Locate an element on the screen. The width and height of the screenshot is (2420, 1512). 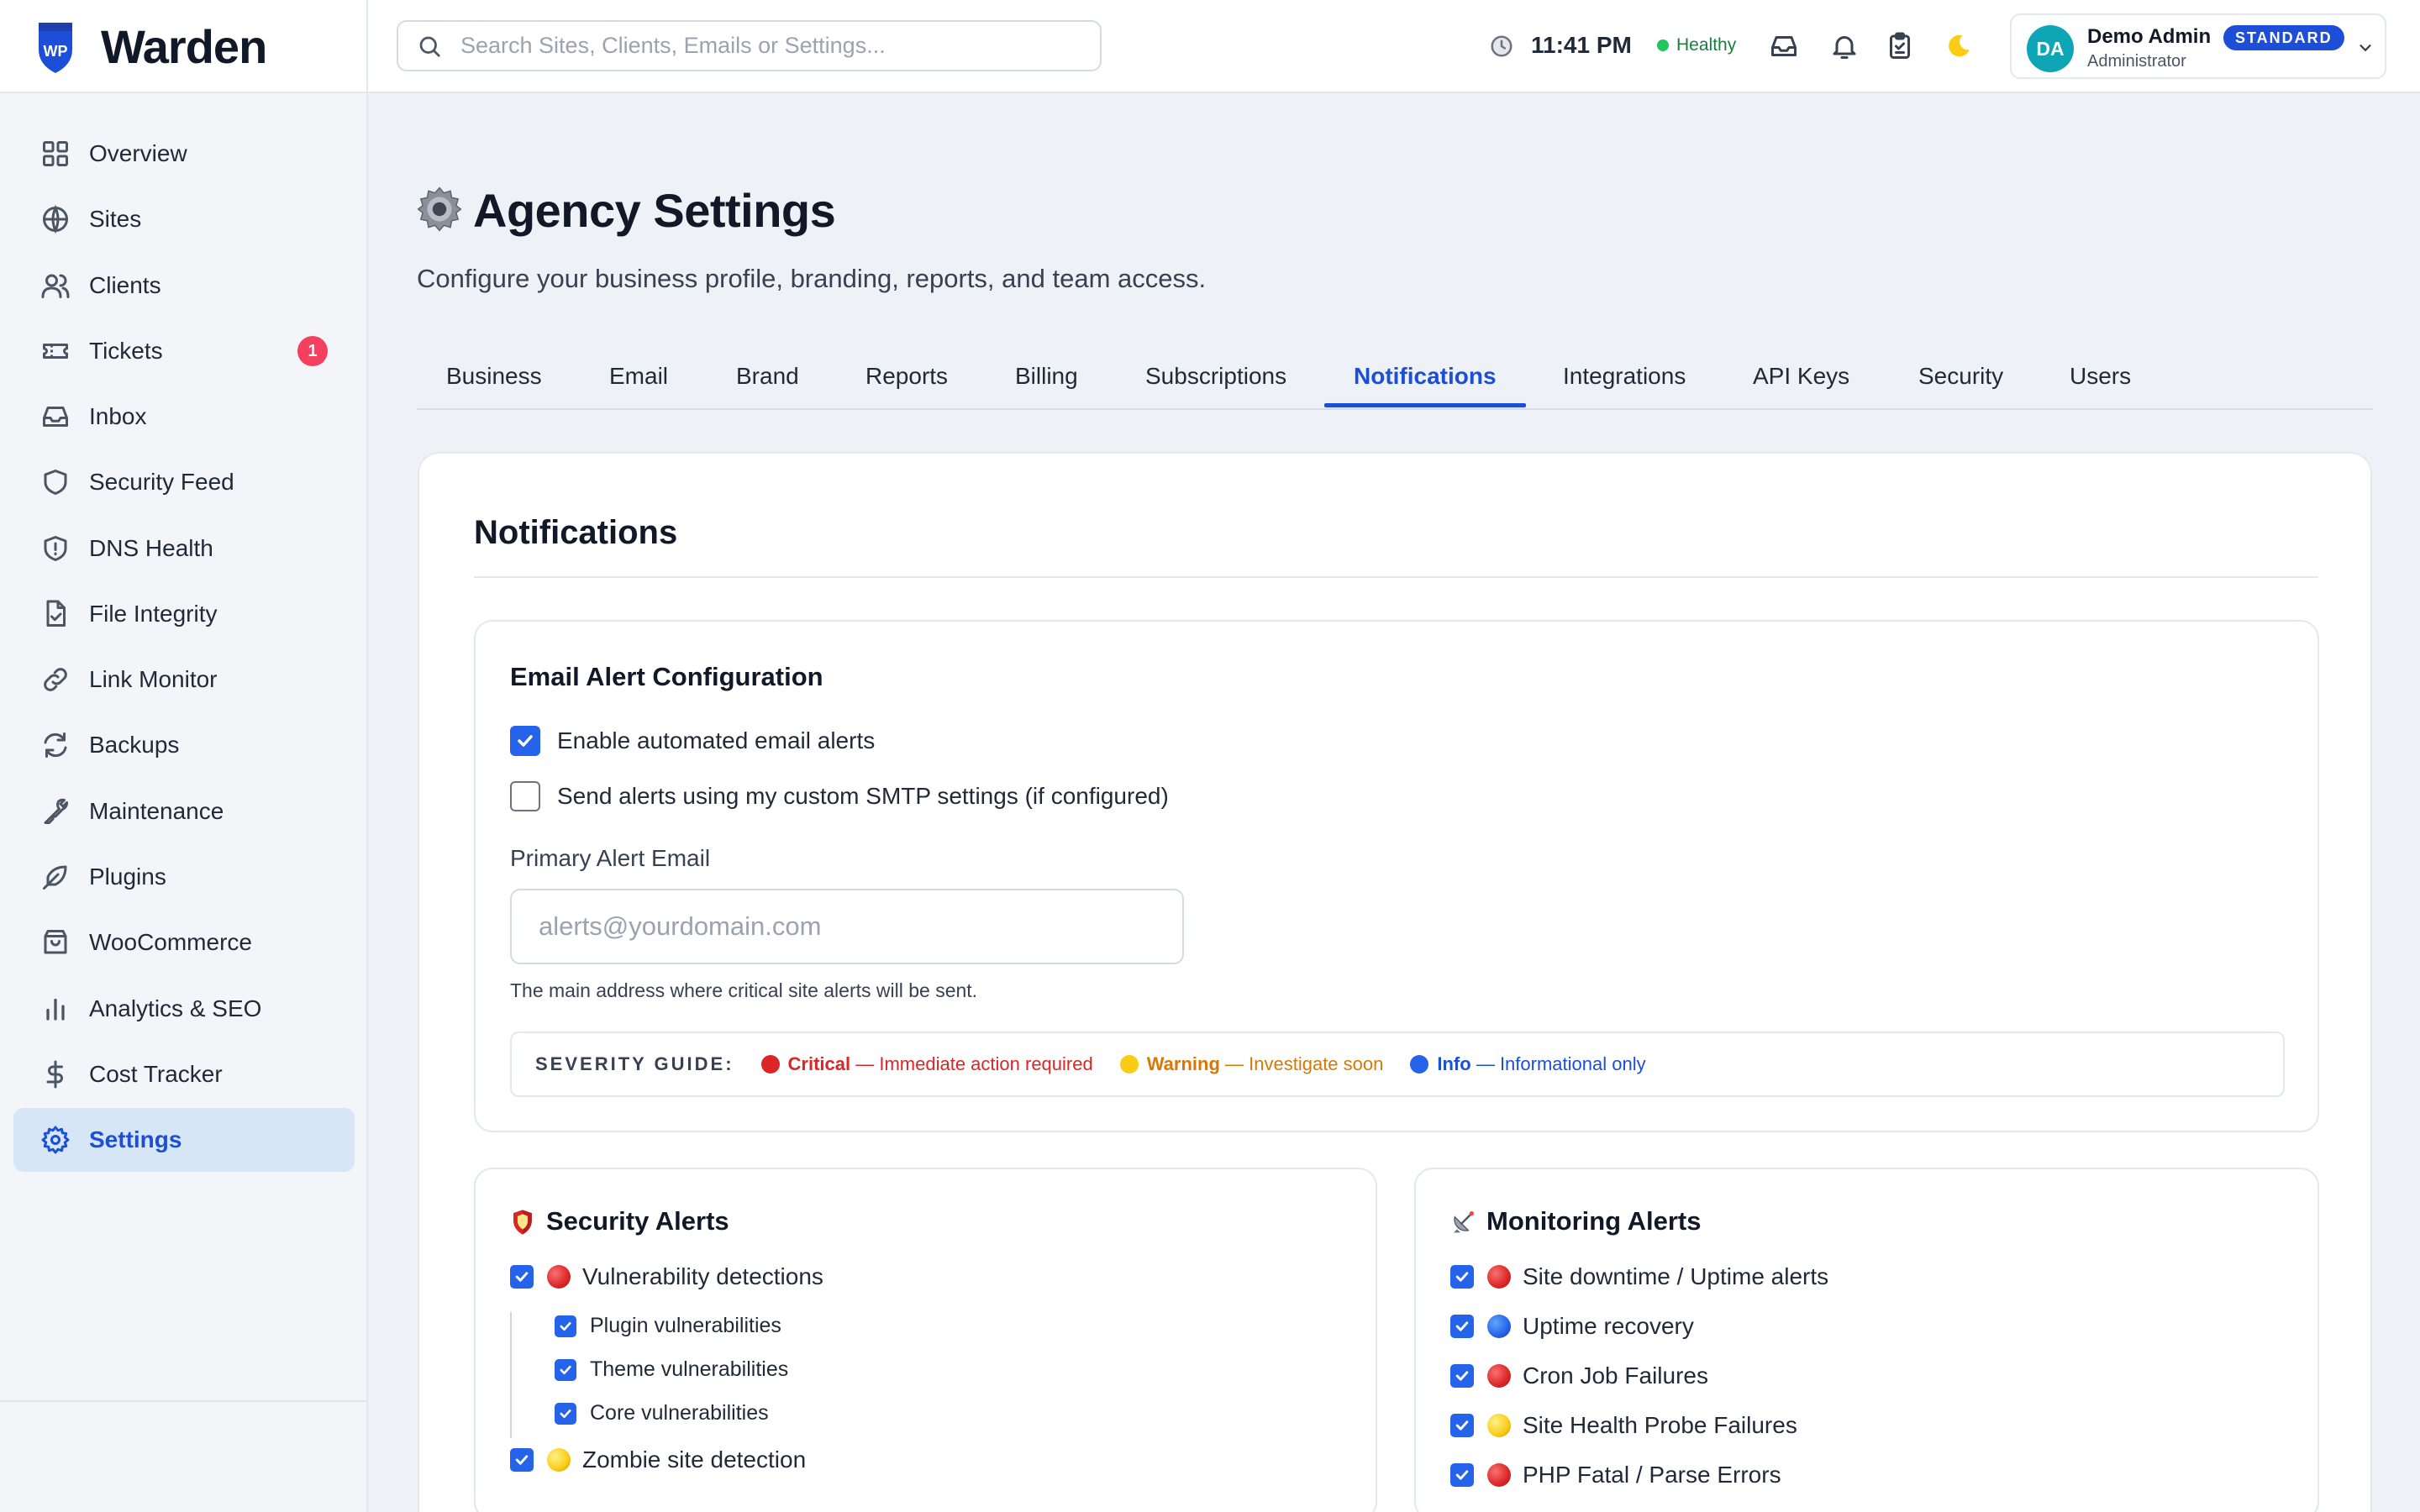
bell-icon is located at coordinates (1845, 47).